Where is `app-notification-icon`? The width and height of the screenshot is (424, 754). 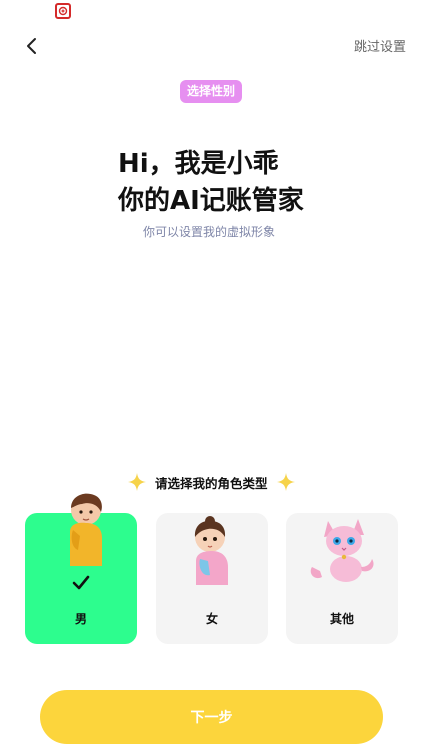 app-notification-icon is located at coordinates (63, 11).